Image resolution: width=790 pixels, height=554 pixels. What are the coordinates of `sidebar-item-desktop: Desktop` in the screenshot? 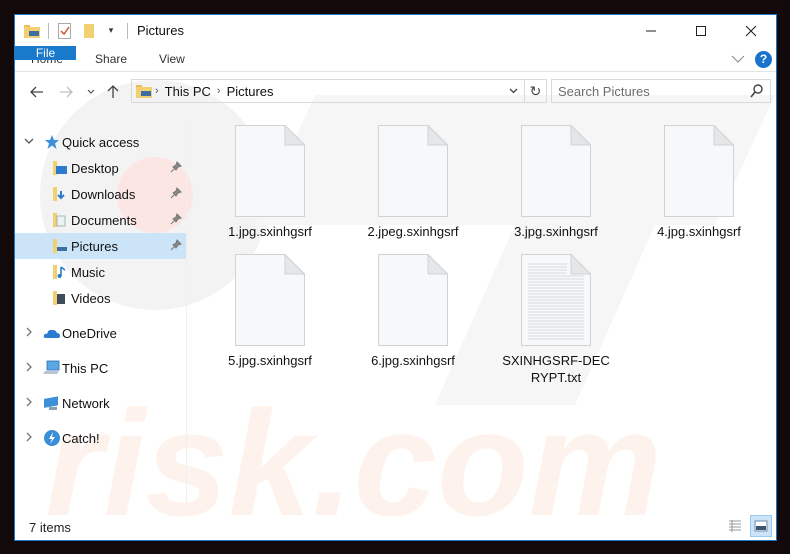 It's located at (100, 168).